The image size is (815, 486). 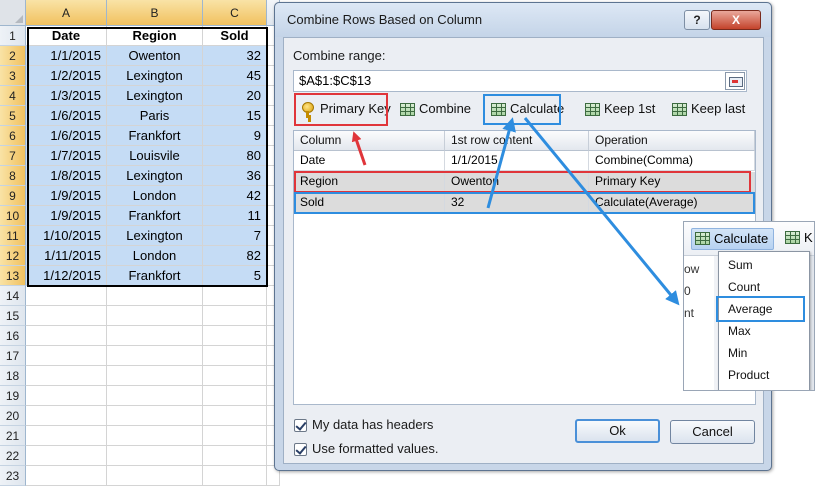 What do you see at coordinates (764, 287) in the screenshot?
I see `menu-item-count: Count` at bounding box center [764, 287].